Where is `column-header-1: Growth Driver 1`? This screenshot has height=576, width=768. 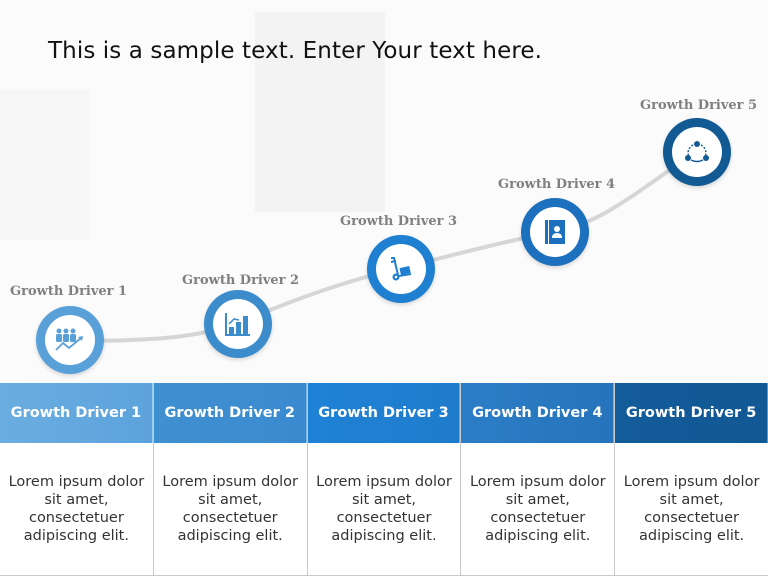 column-header-1: Growth Driver 1 is located at coordinates (76, 413).